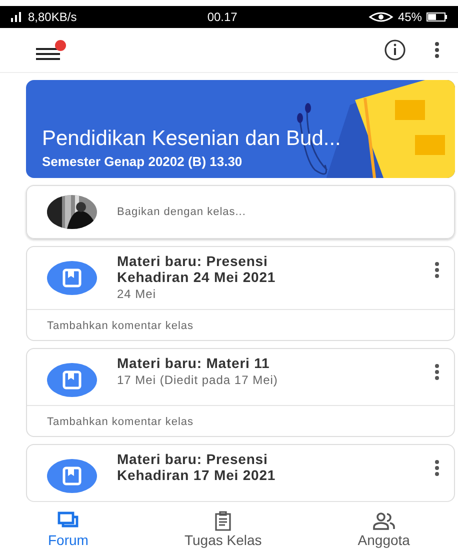 The image size is (458, 555). I want to click on info-icon, so click(395, 50).